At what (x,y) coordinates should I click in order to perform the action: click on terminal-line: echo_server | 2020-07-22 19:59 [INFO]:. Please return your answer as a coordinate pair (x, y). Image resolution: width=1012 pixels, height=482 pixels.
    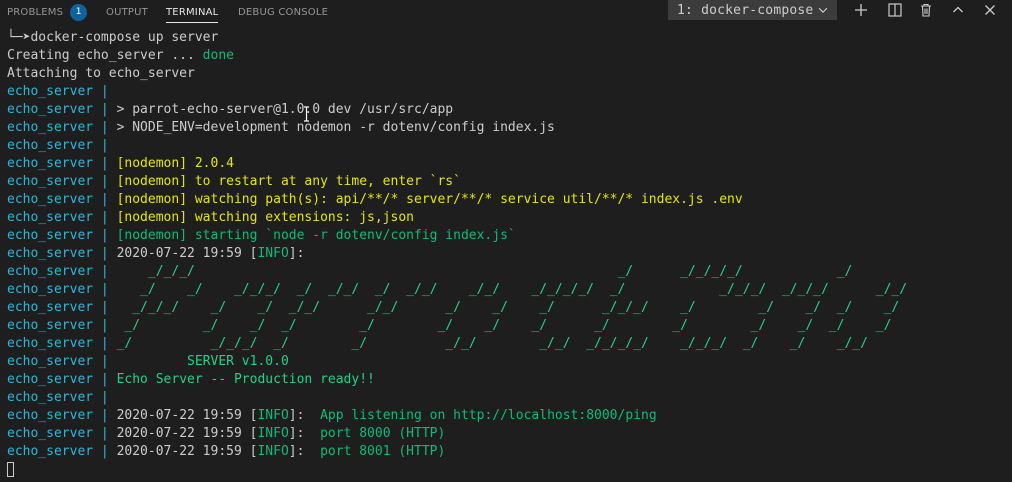
    Looking at the image, I should click on (457, 254).